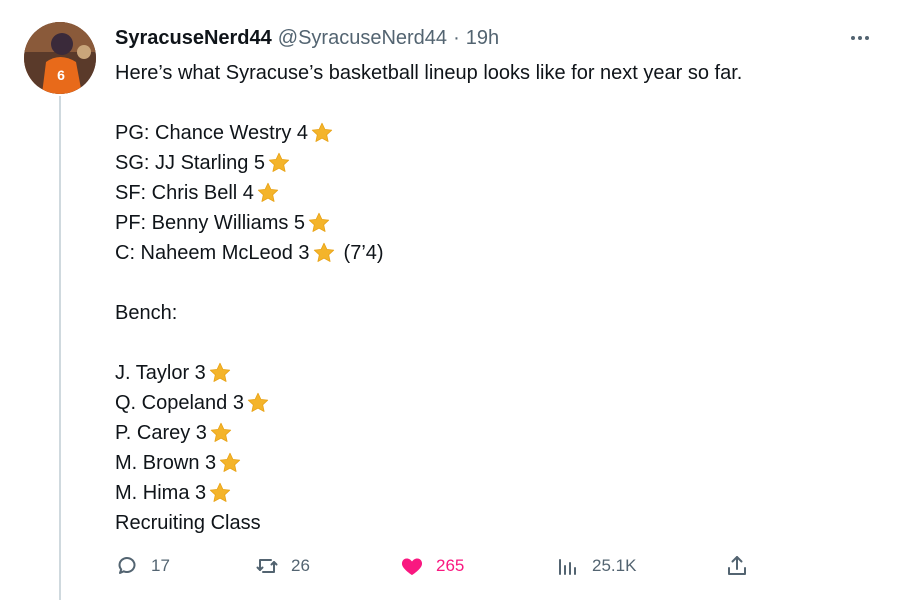 Image resolution: width=919 pixels, height=600 pixels. I want to click on tweet-line: Bench:, so click(428, 313).